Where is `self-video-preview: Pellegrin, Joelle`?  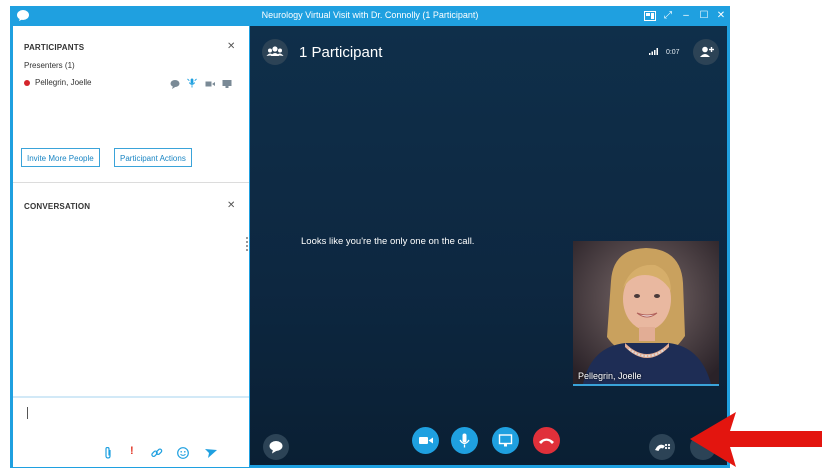 self-video-preview: Pellegrin, Joelle is located at coordinates (646, 313).